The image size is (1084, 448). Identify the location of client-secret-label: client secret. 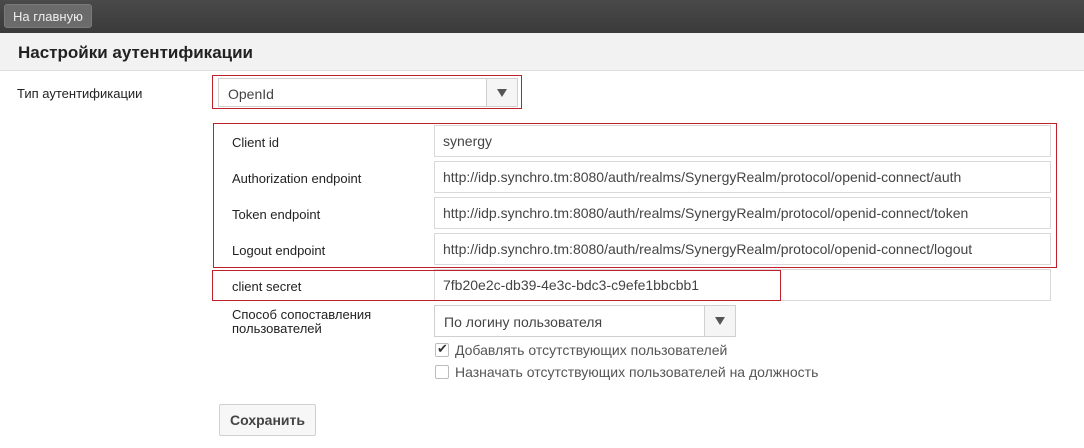
(267, 286).